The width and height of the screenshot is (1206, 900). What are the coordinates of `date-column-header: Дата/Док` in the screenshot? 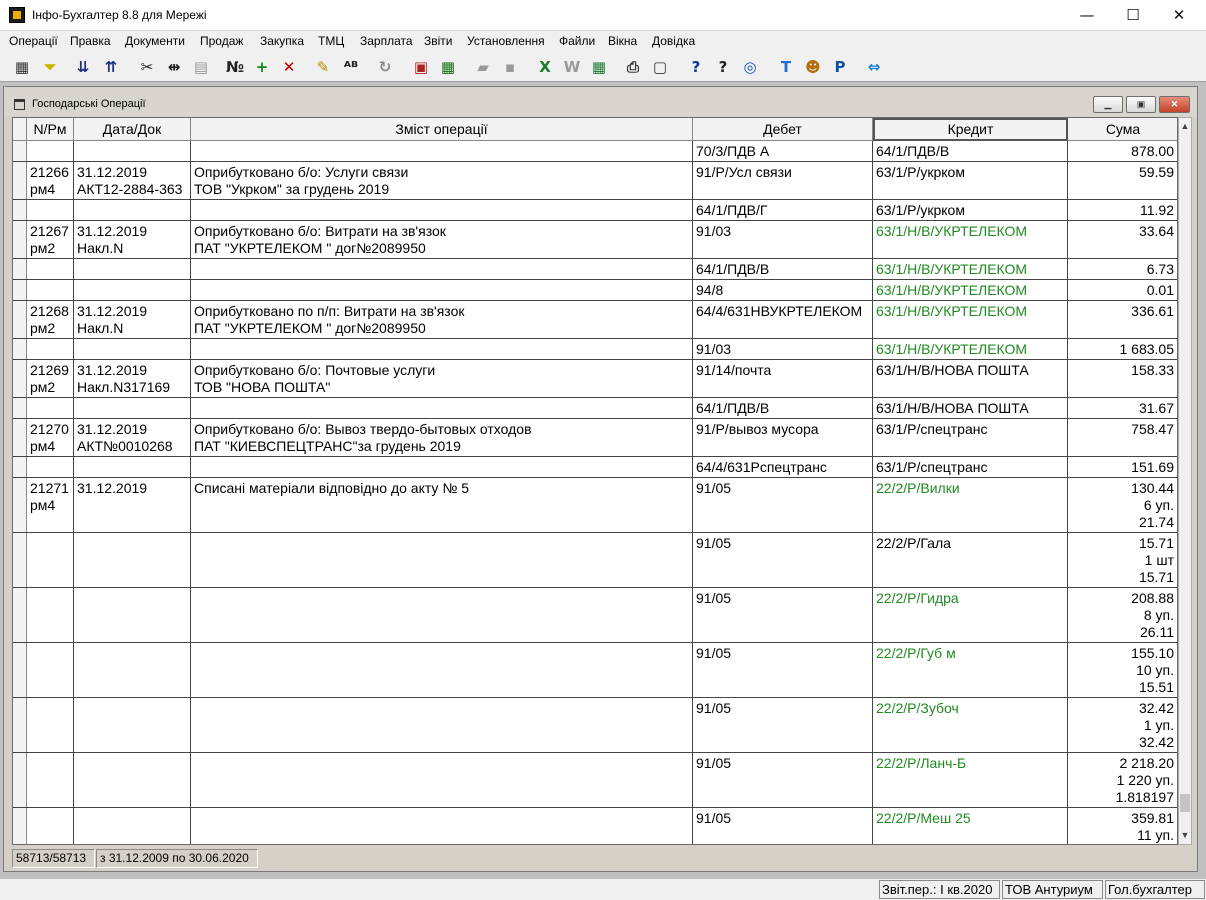 It's located at (132, 129).